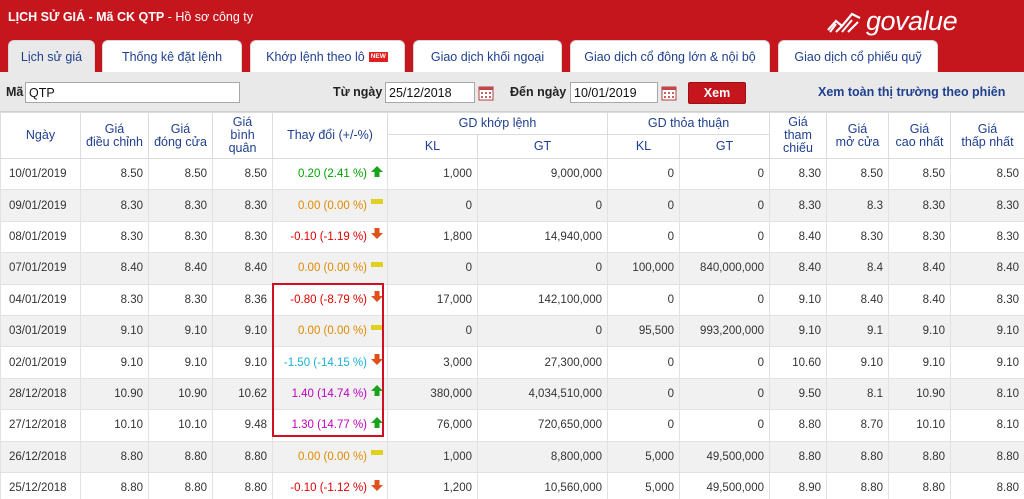 The image size is (1024, 499). Describe the element at coordinates (919, 174) in the screenshot. I see `cell-high: 8.50` at that location.